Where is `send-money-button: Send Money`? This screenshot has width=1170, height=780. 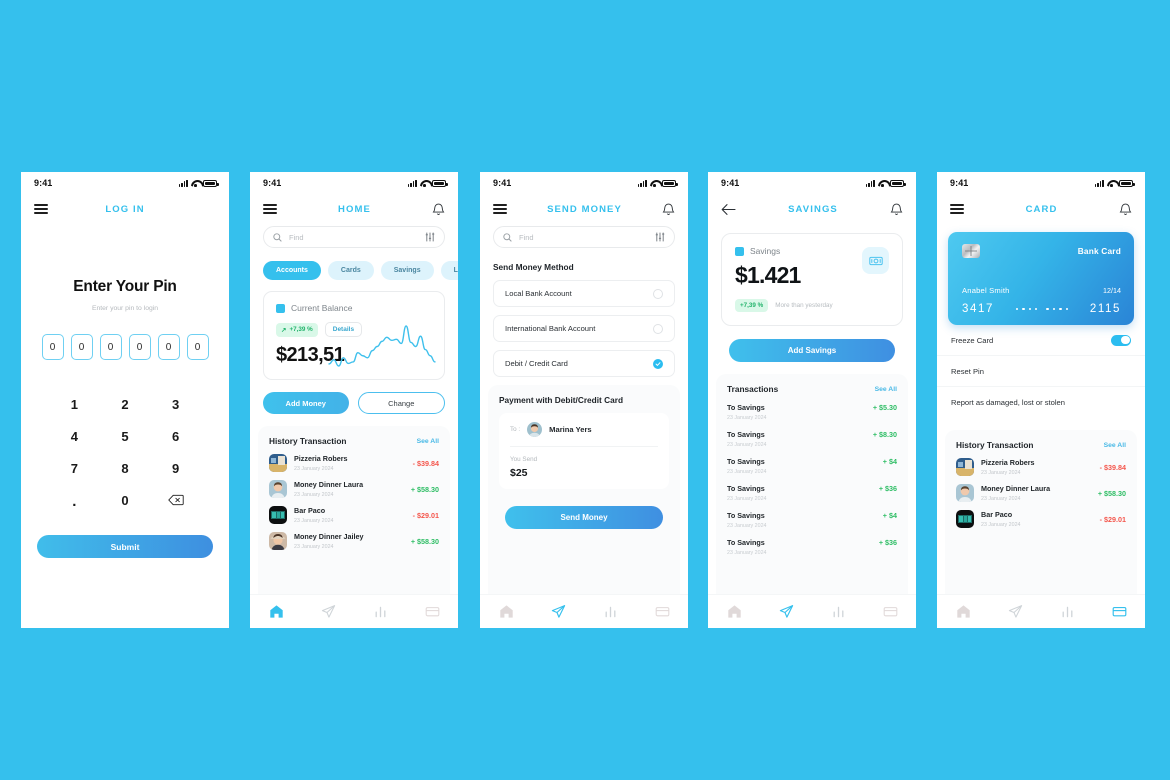 send-money-button: Send Money is located at coordinates (584, 517).